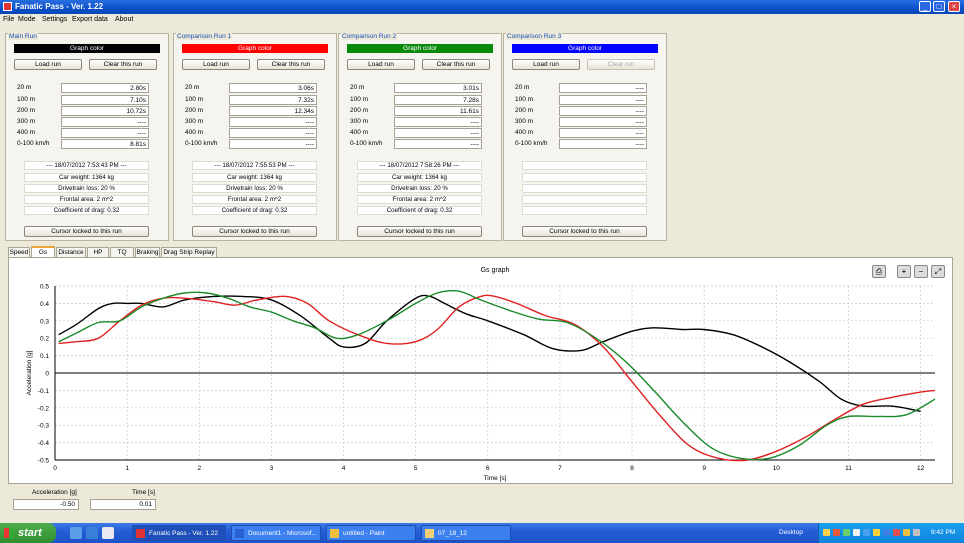 The image size is (964, 543). Describe the element at coordinates (54, 19) in the screenshot. I see `menu-settings: Settings` at that location.